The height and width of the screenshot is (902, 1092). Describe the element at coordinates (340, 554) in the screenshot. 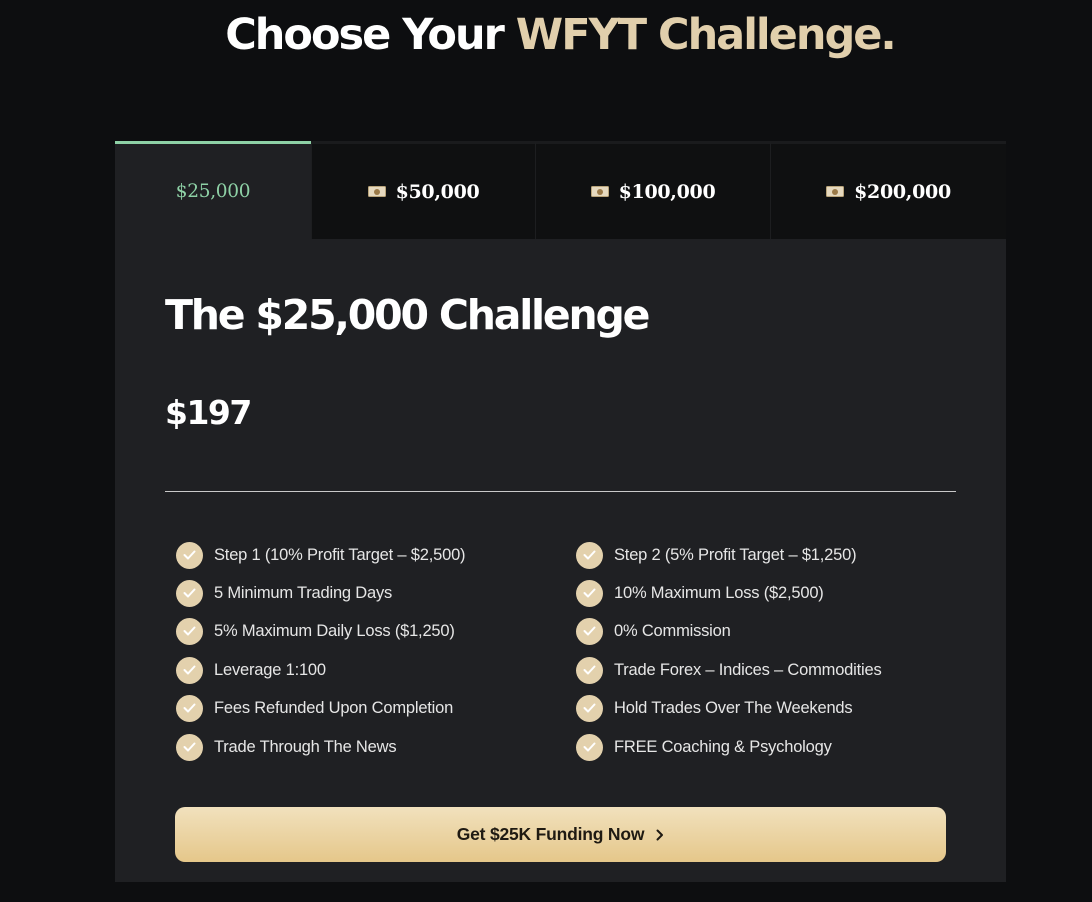

I see `feature-text: Step 1 (10% Profit Target – $2,500)` at that location.